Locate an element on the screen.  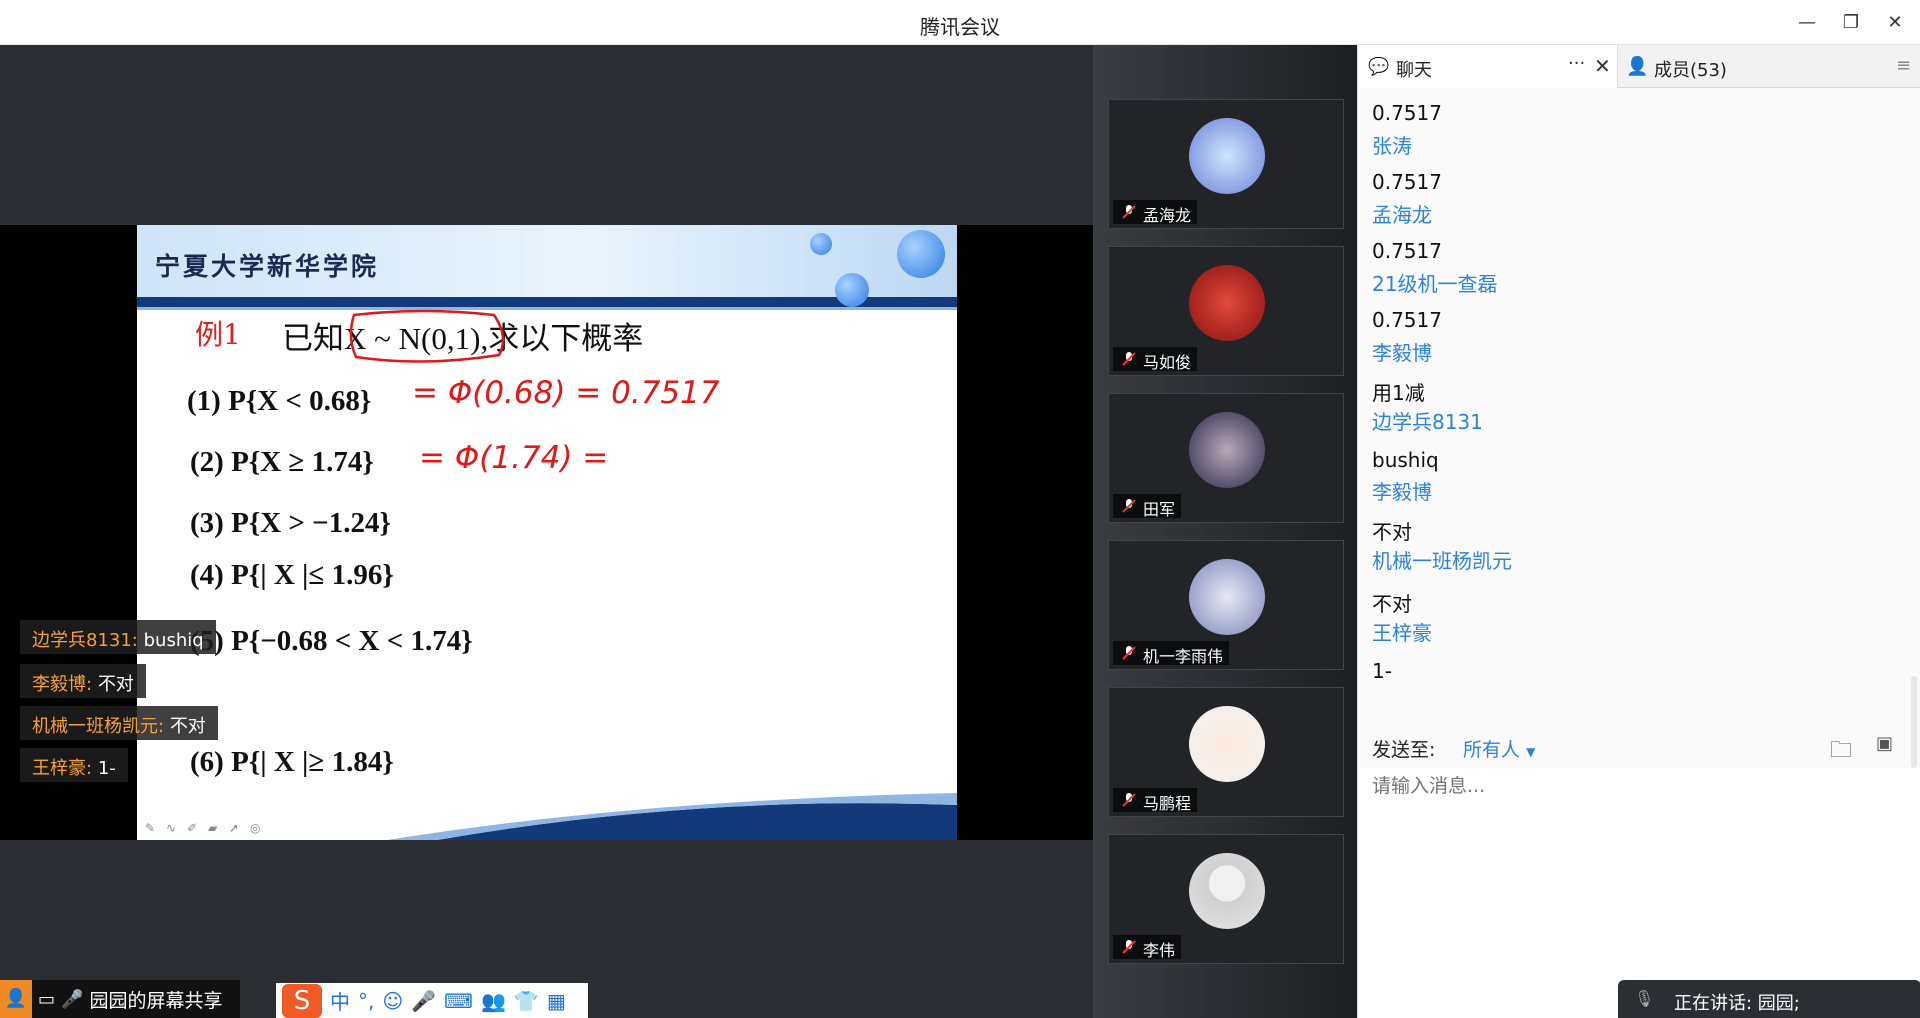
danmu-item: 边学兵8131: bushiq is located at coordinates (118, 637).